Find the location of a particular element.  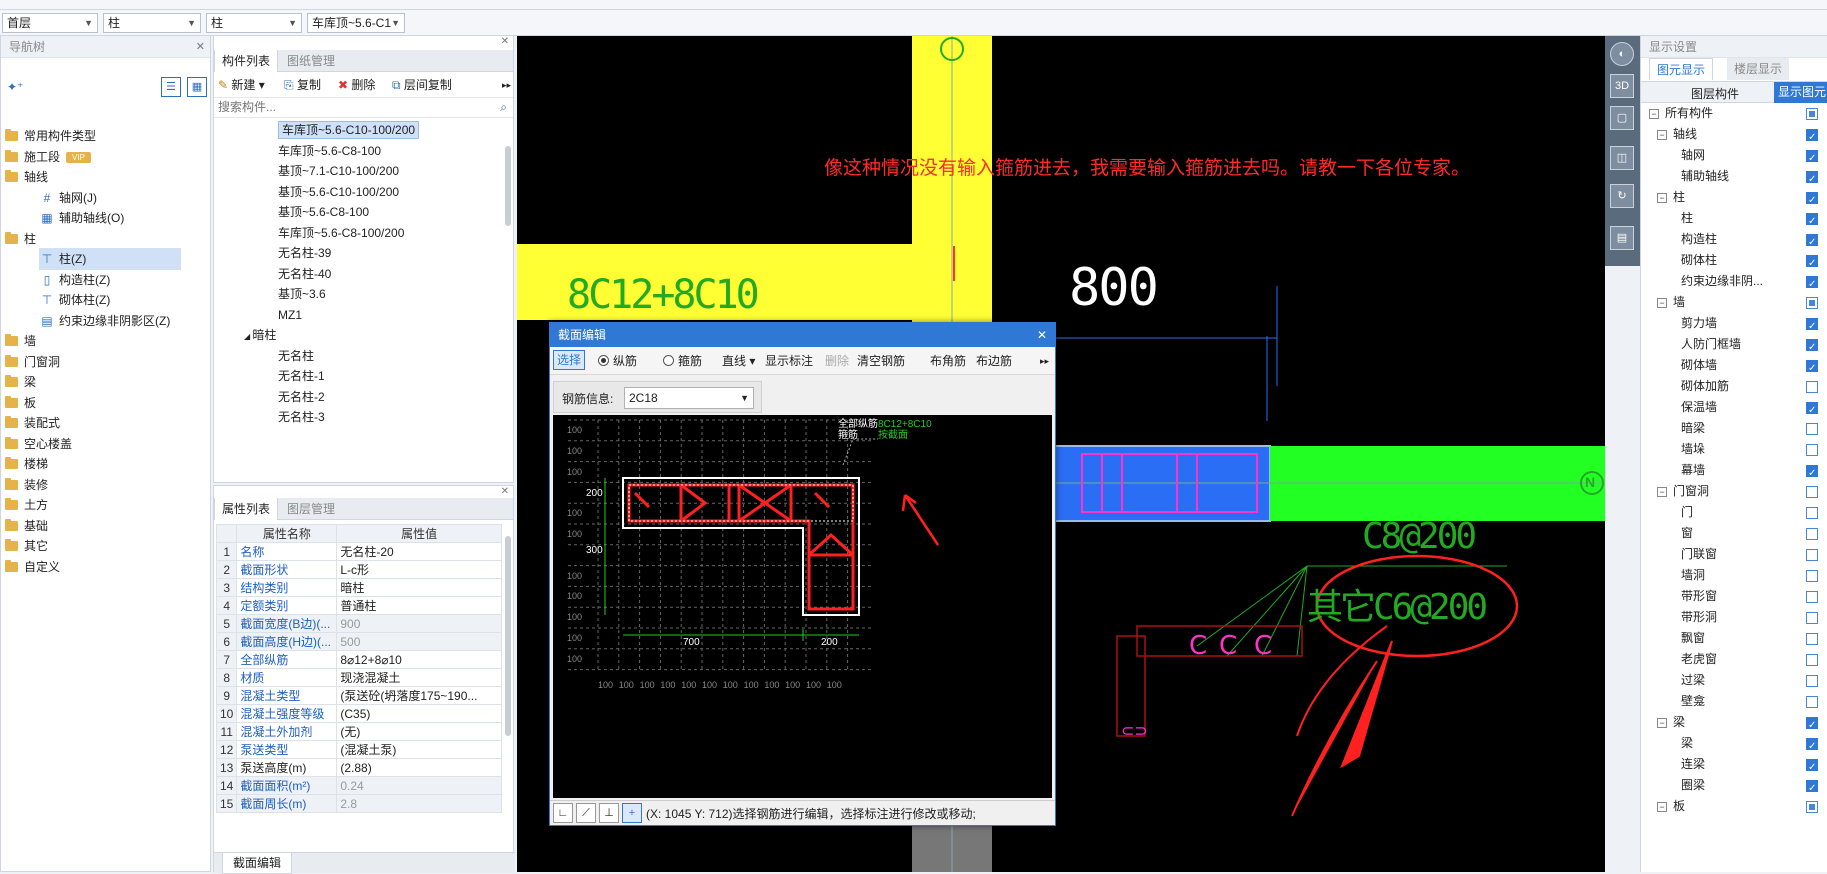

nav-item: 门窗洞 is located at coordinates (32, 362).